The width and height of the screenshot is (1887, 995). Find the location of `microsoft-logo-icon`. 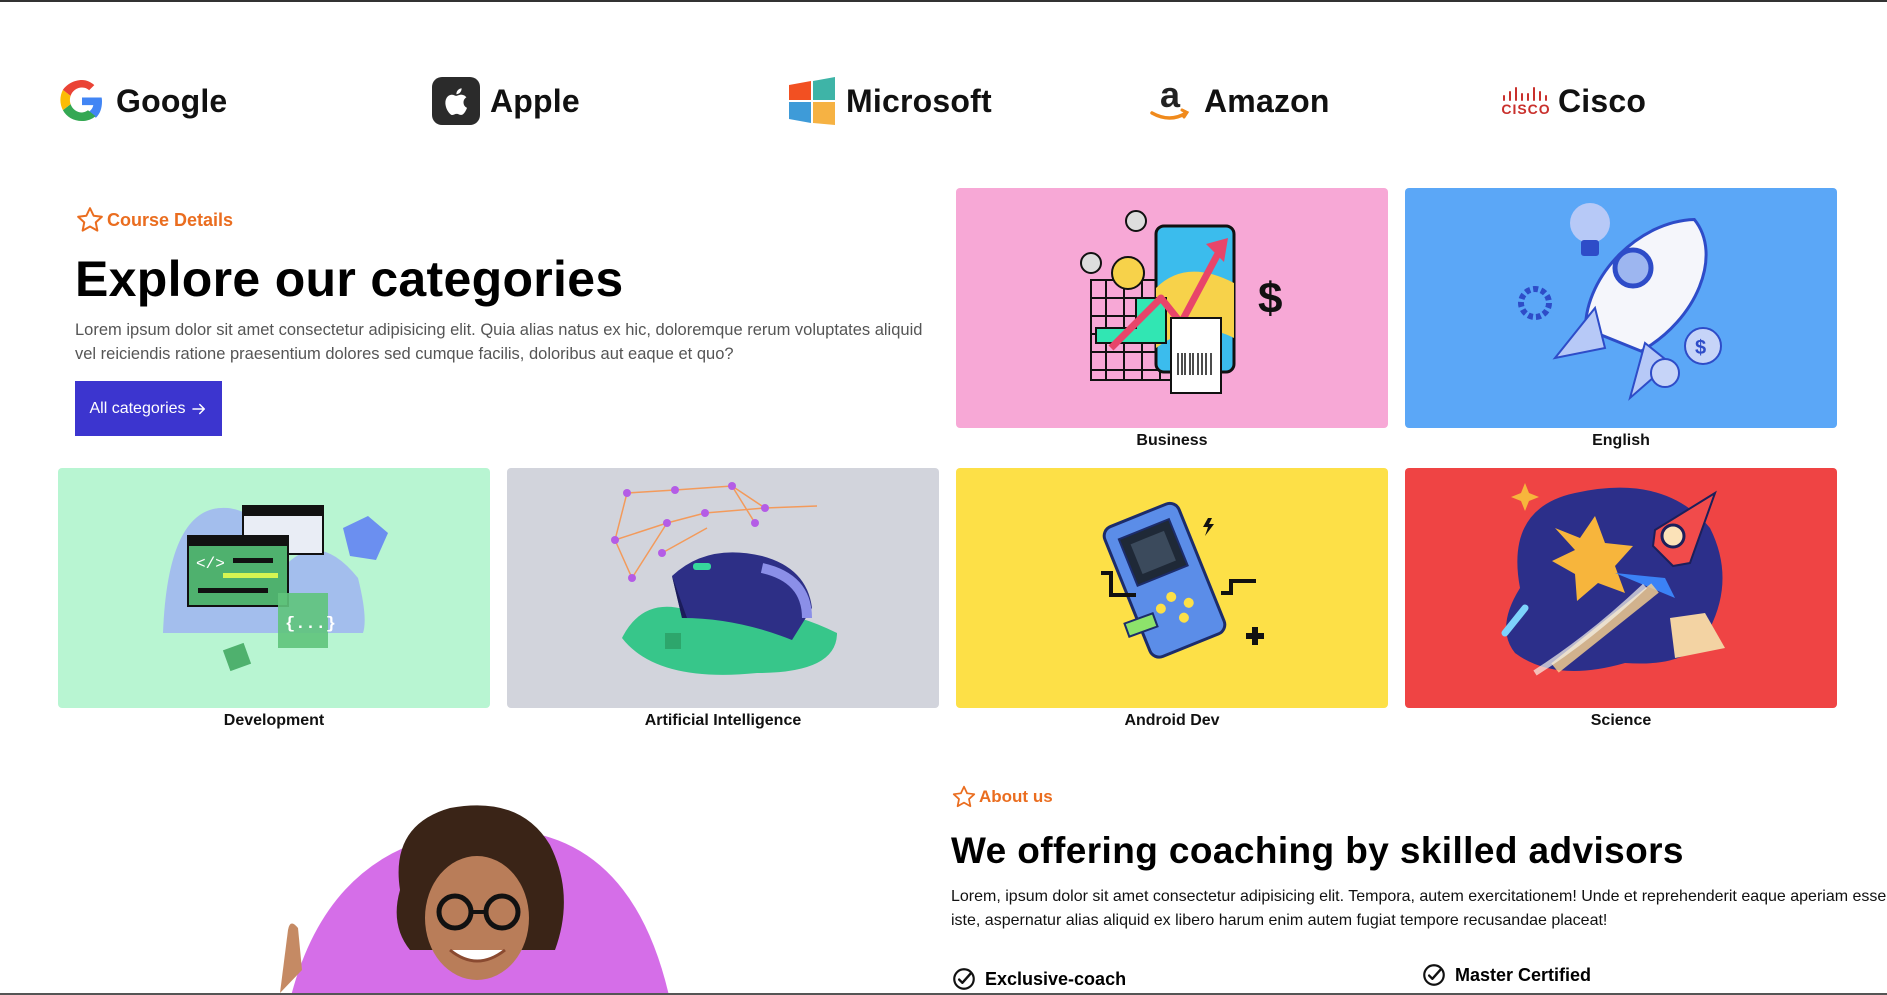

microsoft-logo-icon is located at coordinates (812, 101).